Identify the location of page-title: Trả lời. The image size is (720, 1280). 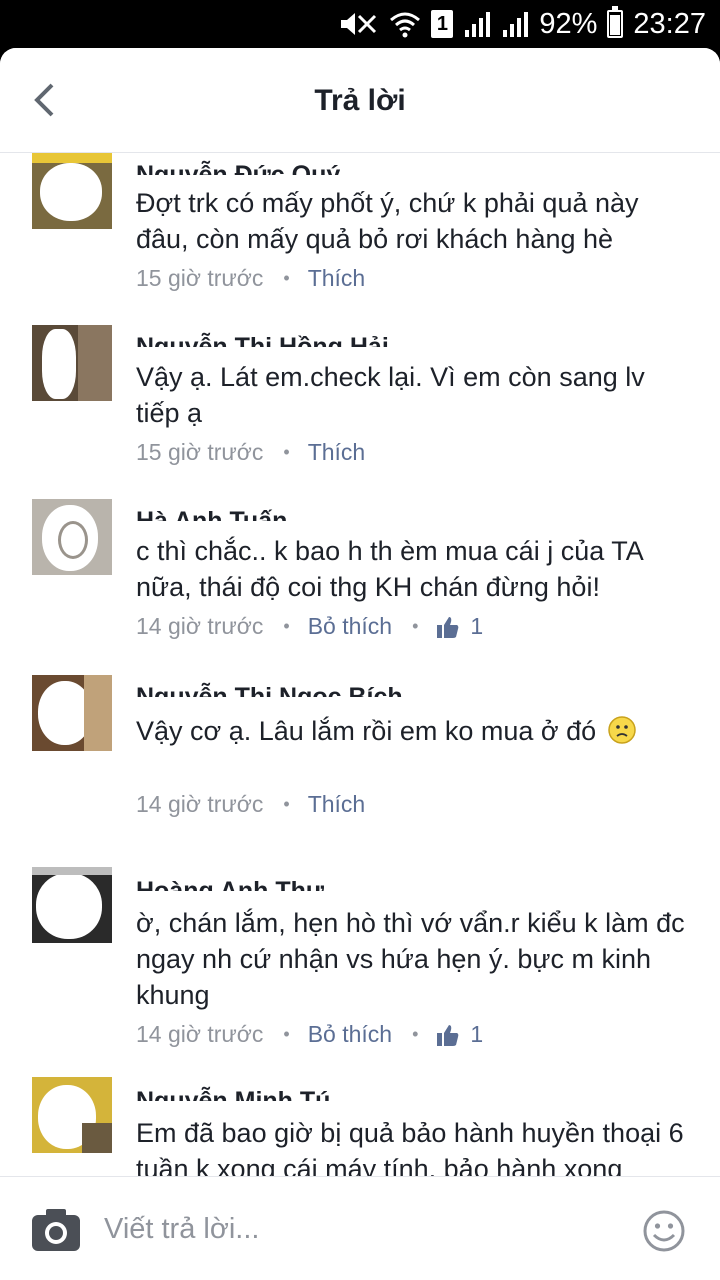
(360, 100).